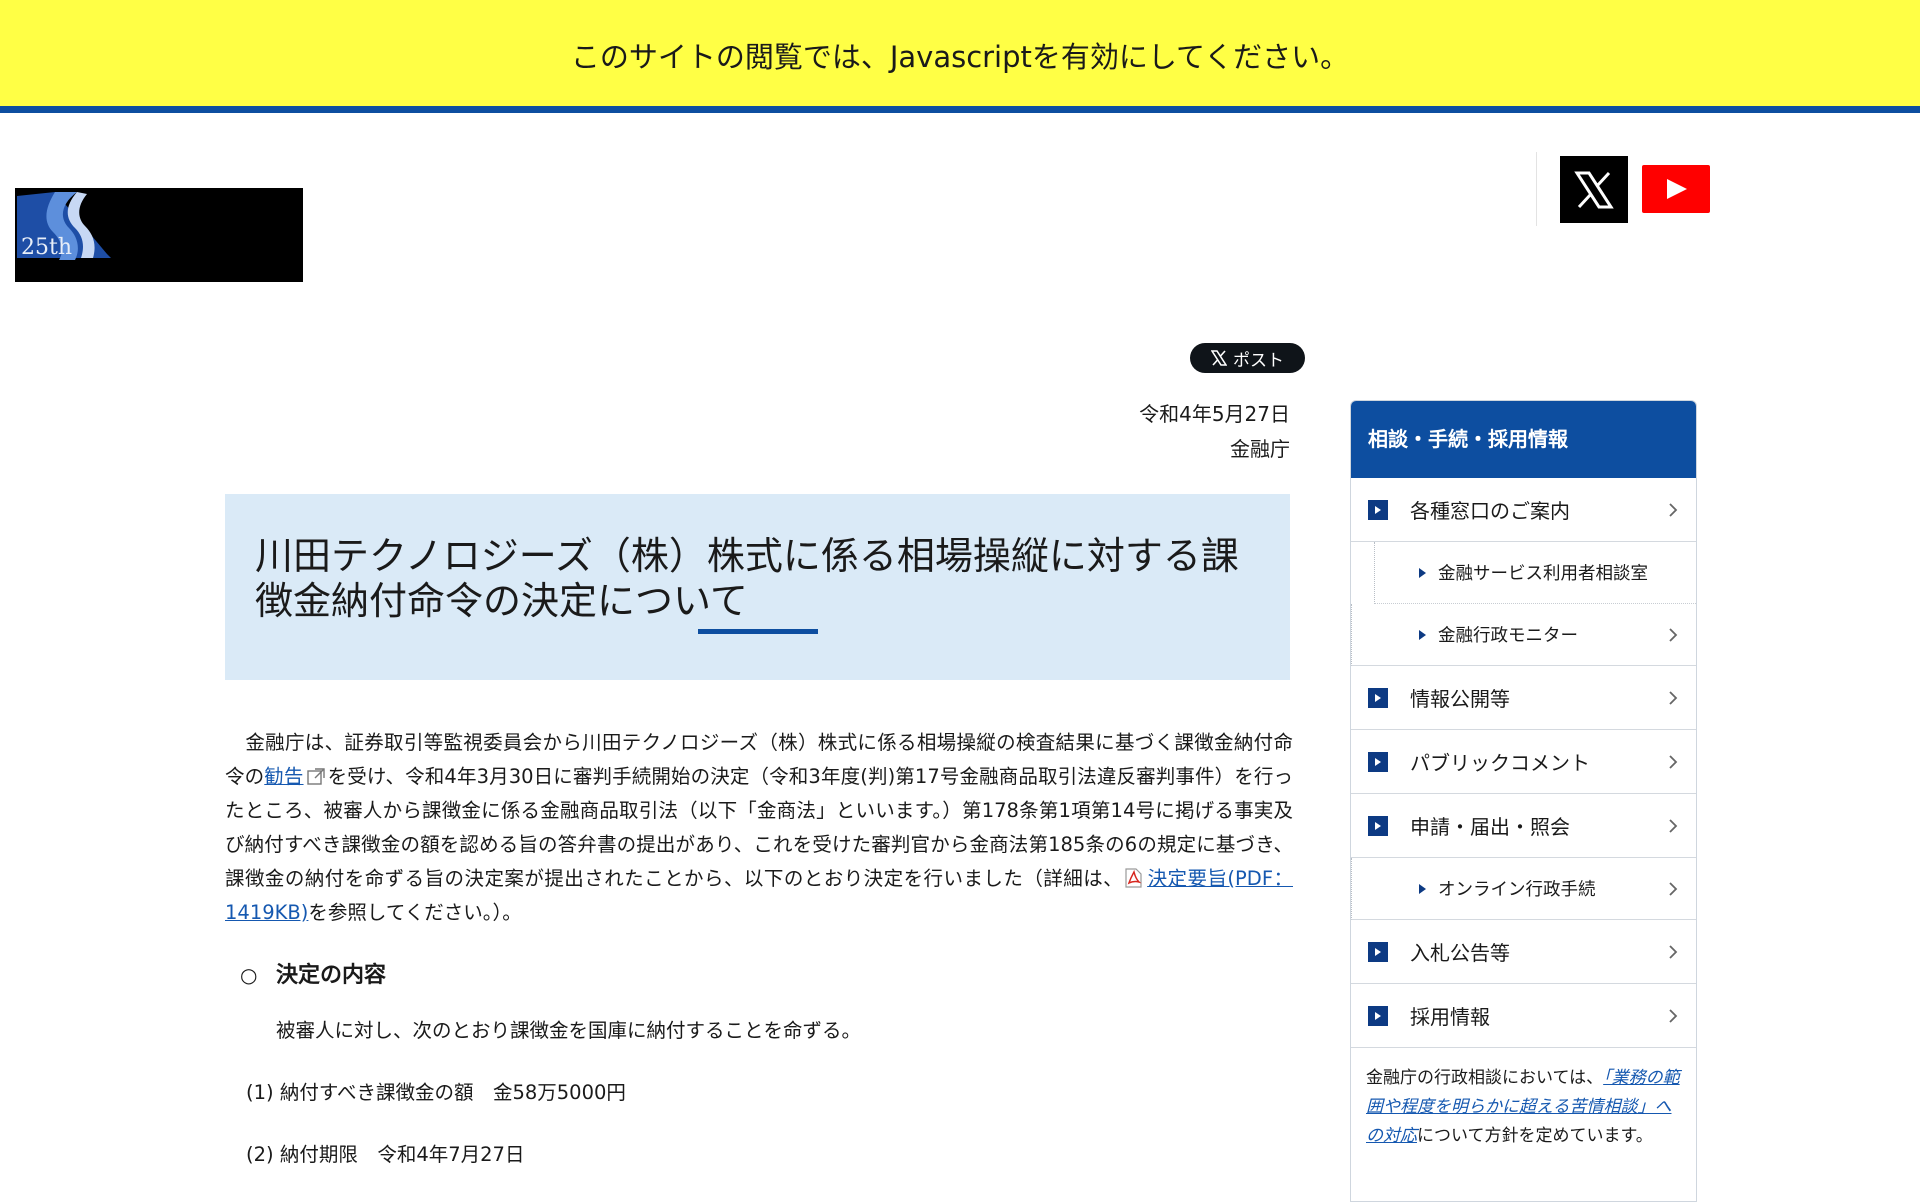  I want to click on youtube-icon, so click(1677, 189).